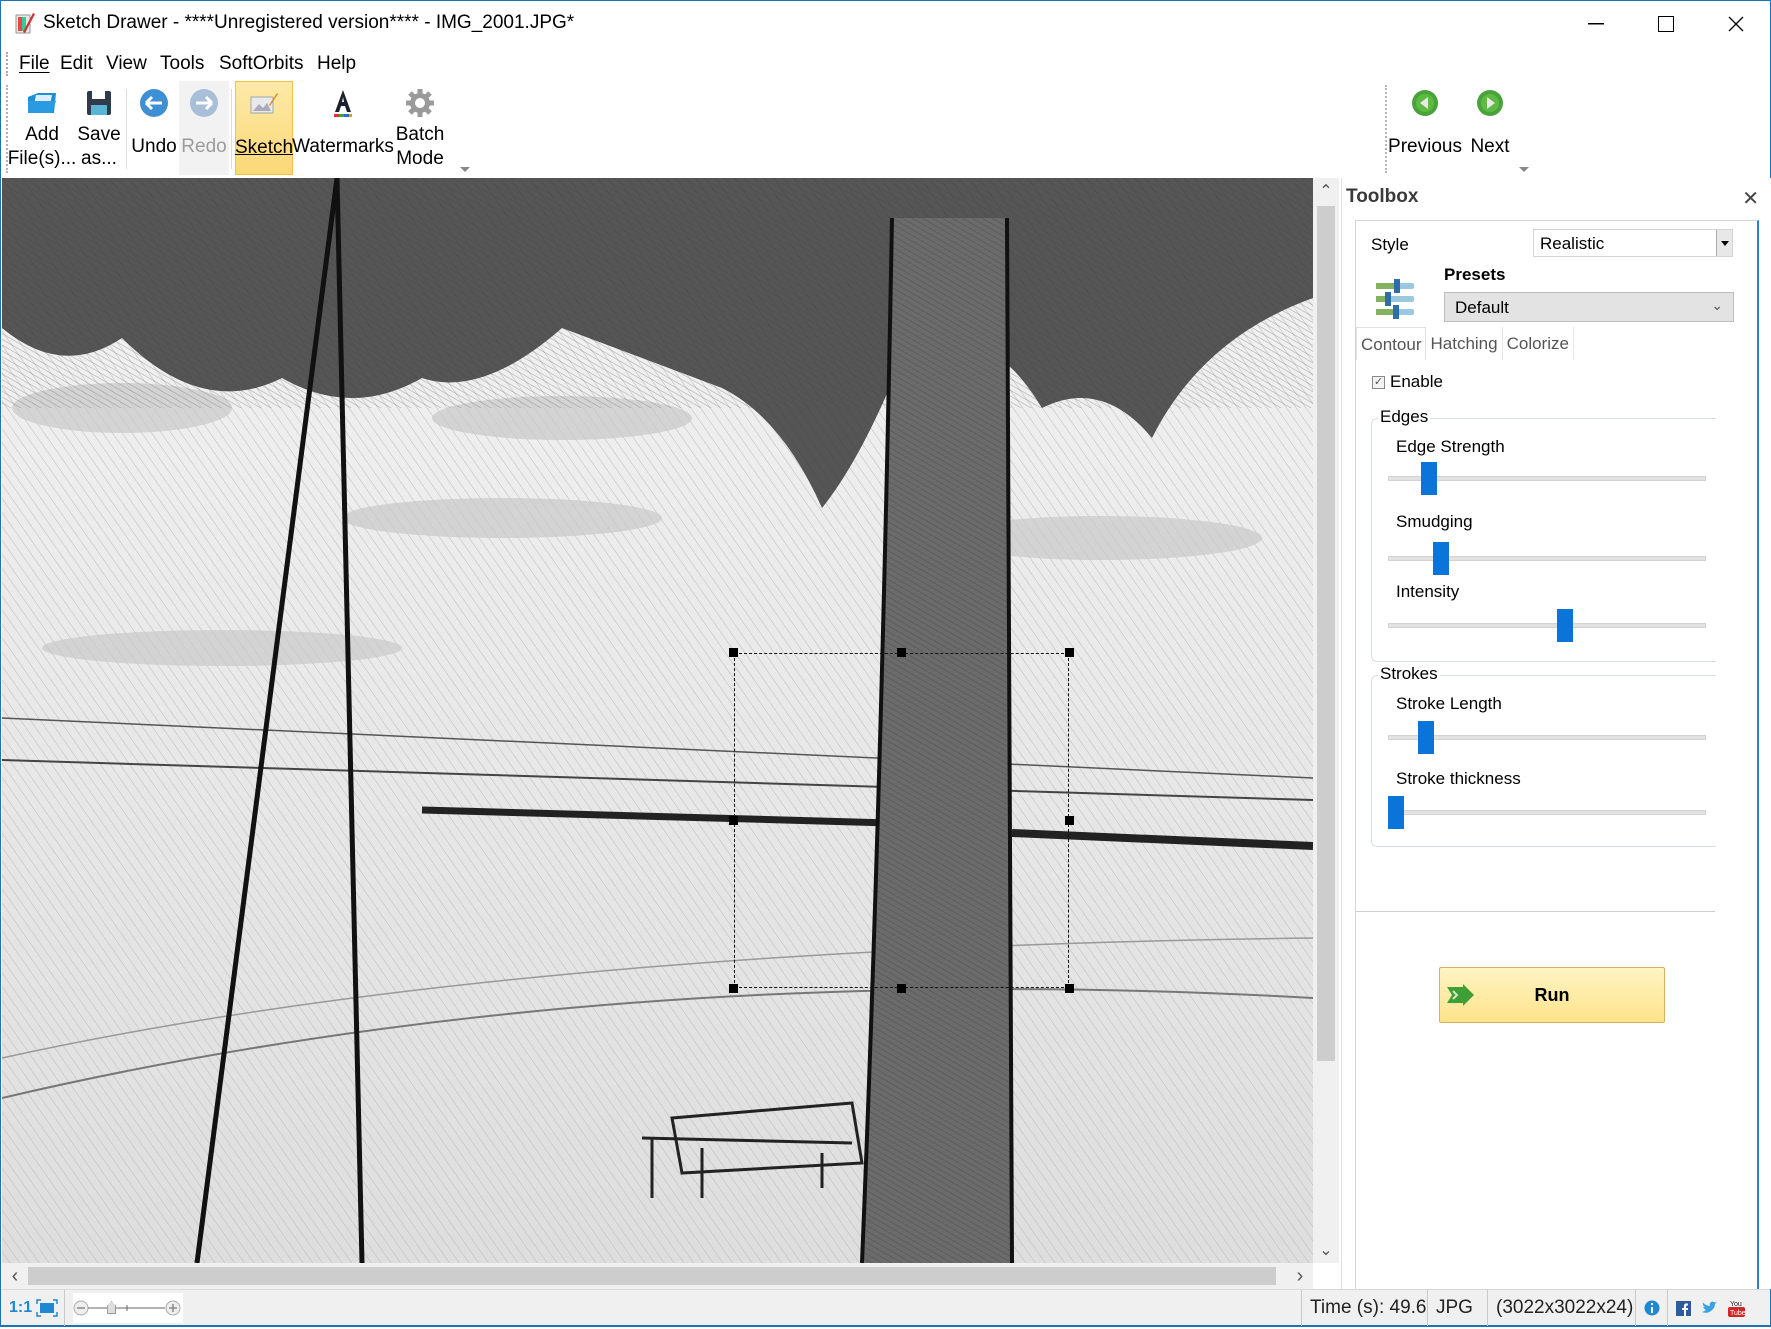  I want to click on style-dropdown-icon, so click(1724, 243).